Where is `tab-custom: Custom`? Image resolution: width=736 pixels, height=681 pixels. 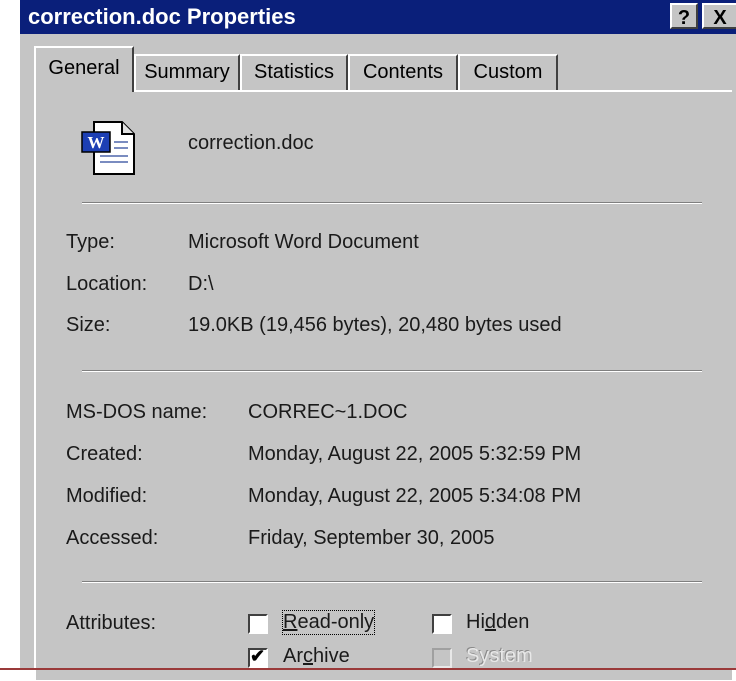
tab-custom: Custom is located at coordinates (508, 72).